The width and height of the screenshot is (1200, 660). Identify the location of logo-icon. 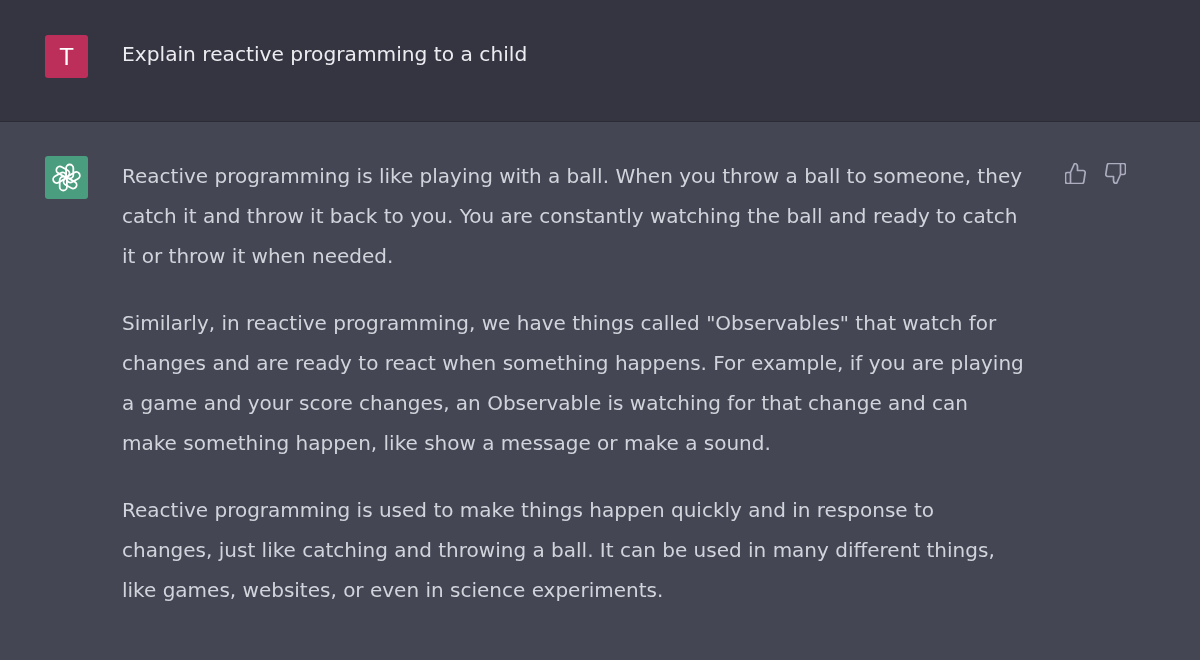
(66, 177).